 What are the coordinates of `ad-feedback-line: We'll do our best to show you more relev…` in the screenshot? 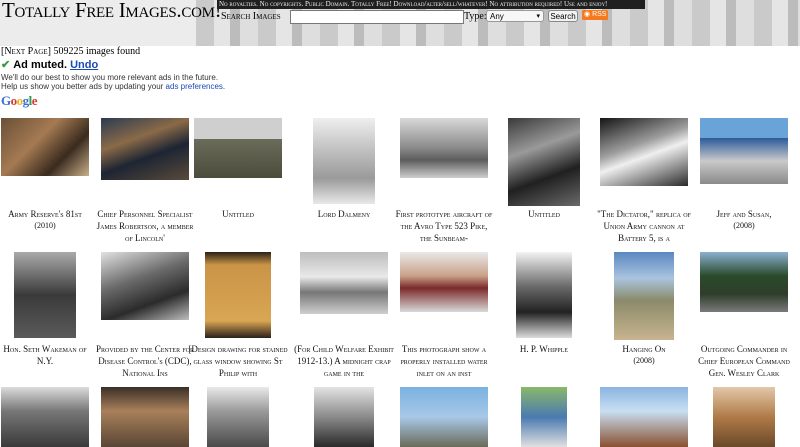 It's located at (110, 77).